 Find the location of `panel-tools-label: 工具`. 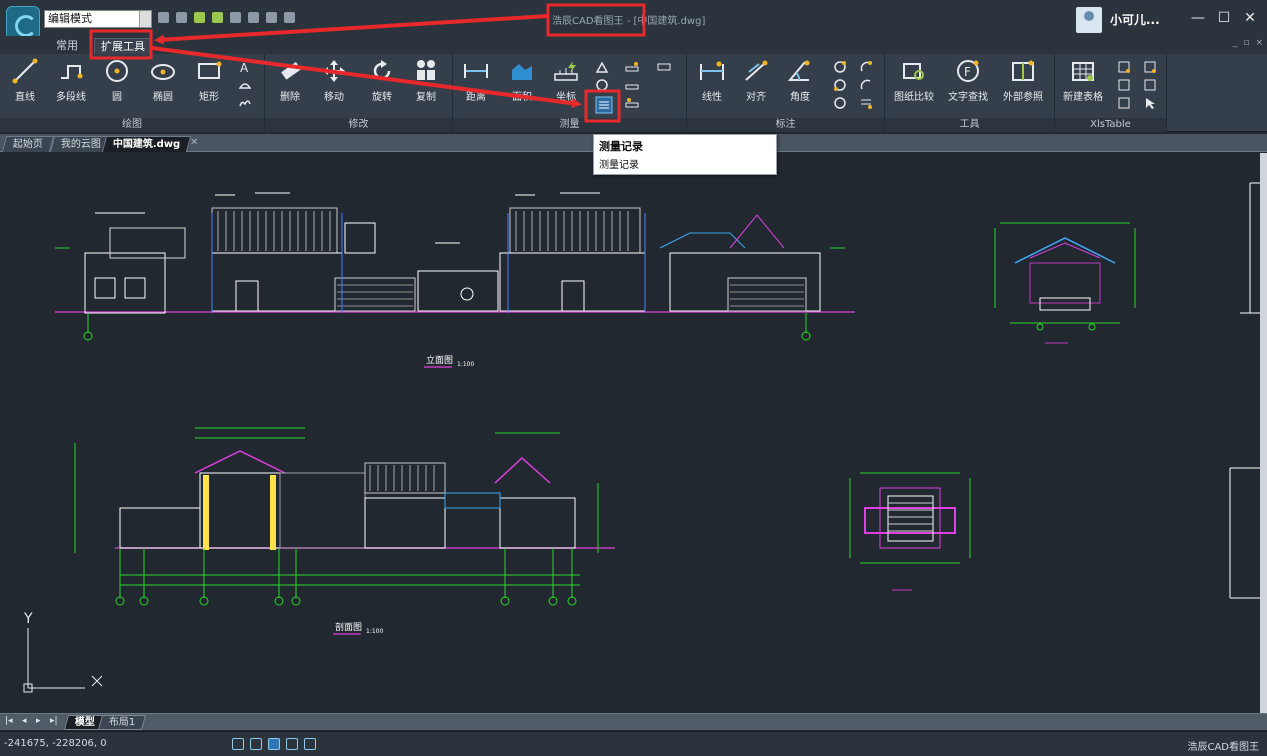

panel-tools-label: 工具 is located at coordinates (969, 125).